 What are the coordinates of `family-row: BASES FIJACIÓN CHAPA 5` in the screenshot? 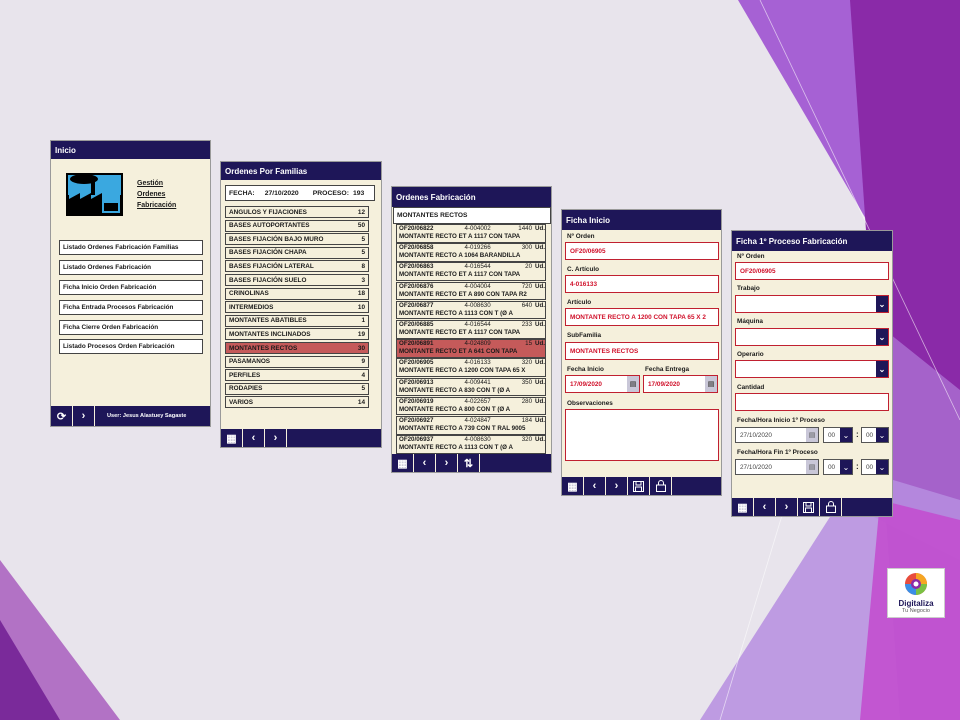 It's located at (297, 252).